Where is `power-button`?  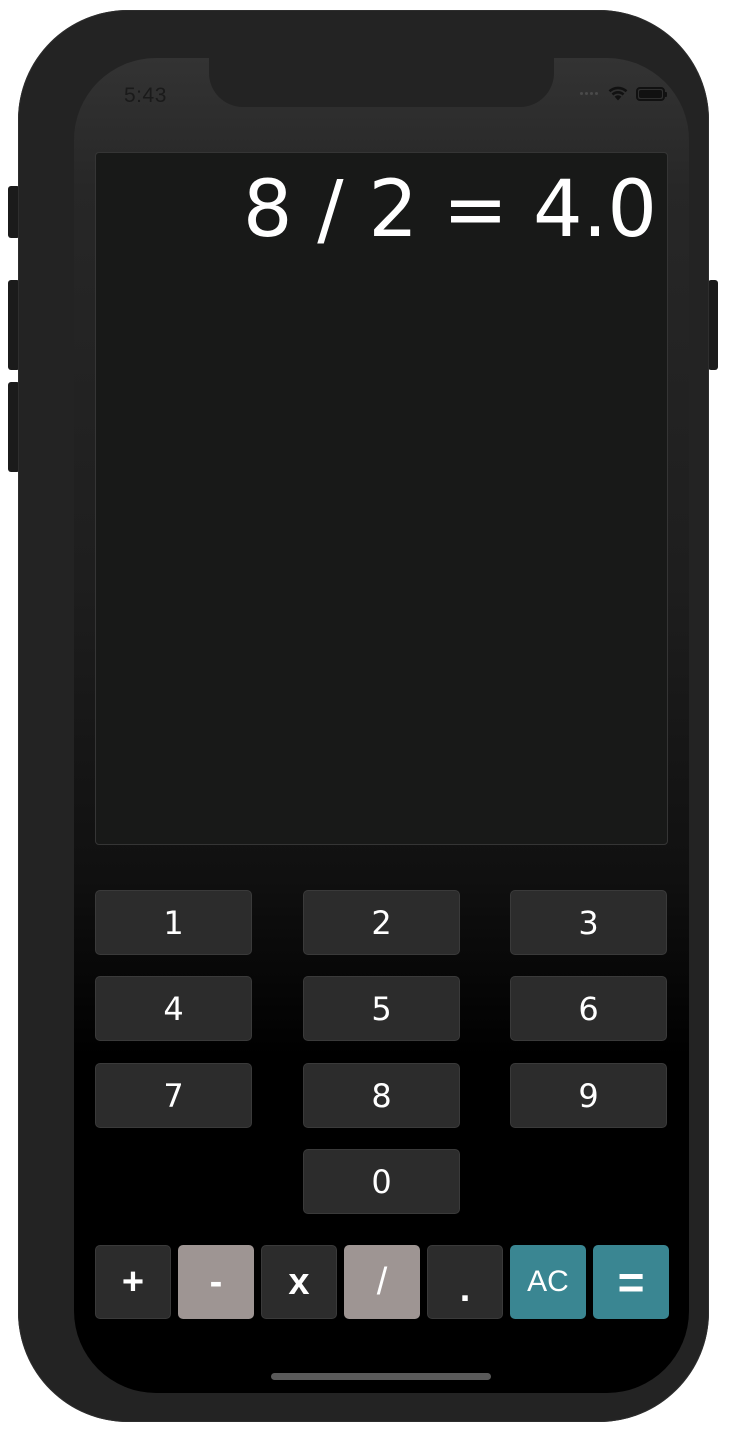
power-button is located at coordinates (713, 325).